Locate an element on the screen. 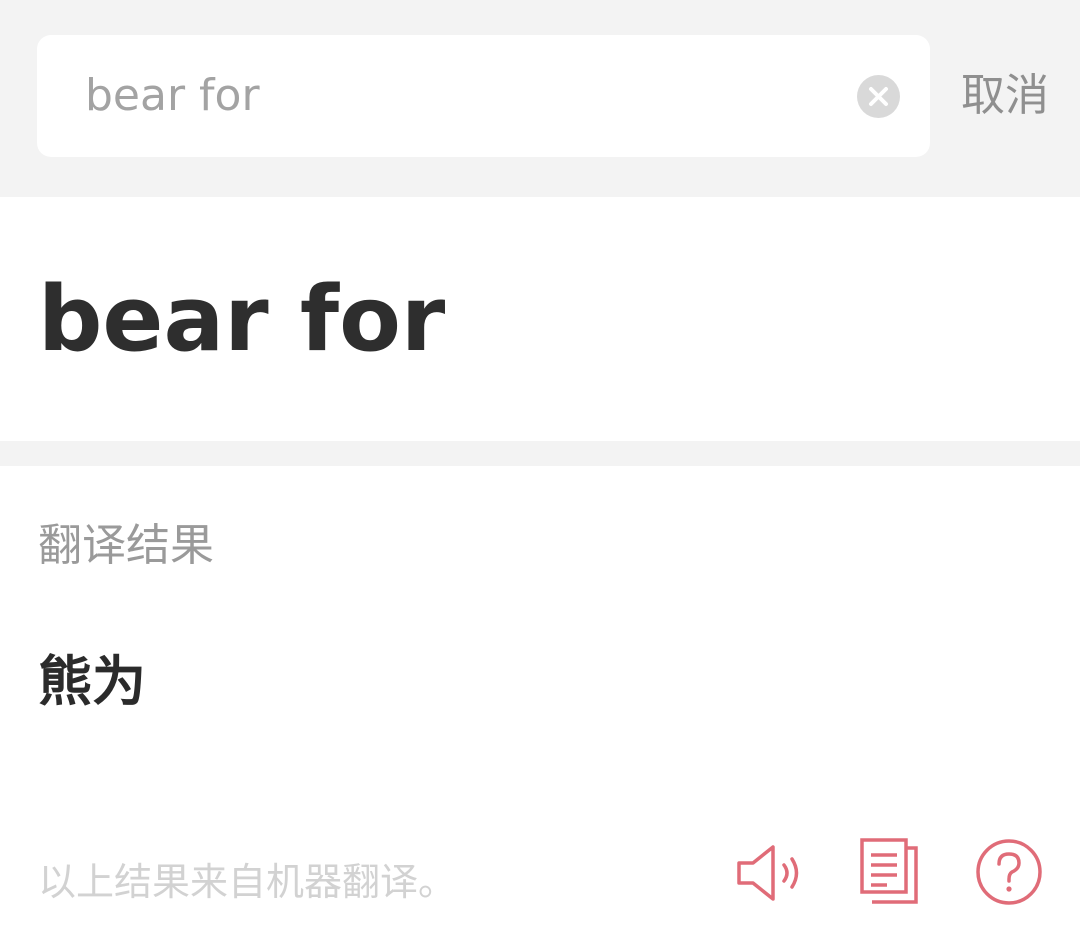 This screenshot has height=948, width=1080. speaker-icon is located at coordinates (770, 873).